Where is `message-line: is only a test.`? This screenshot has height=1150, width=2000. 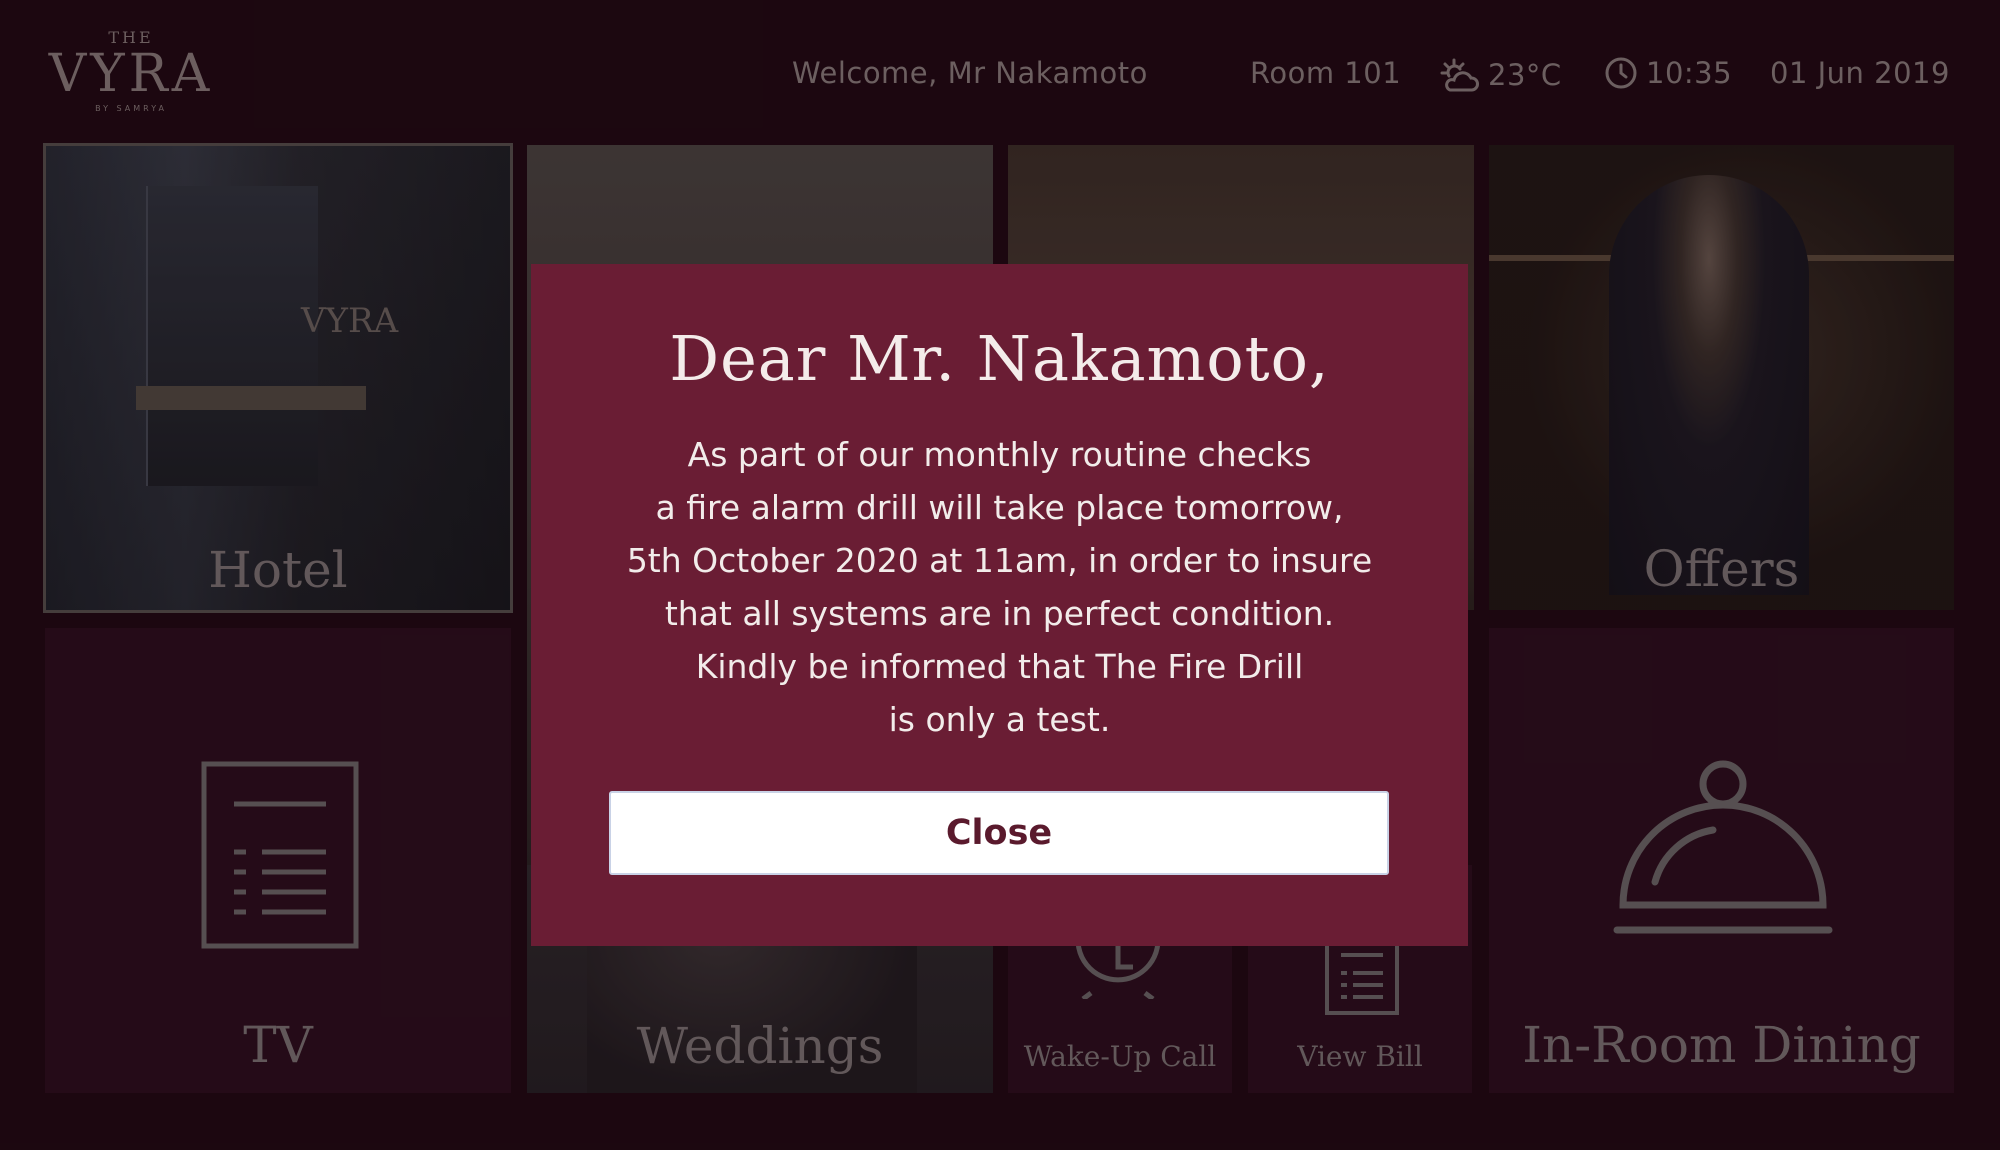 message-line: is only a test. is located at coordinates (999, 719).